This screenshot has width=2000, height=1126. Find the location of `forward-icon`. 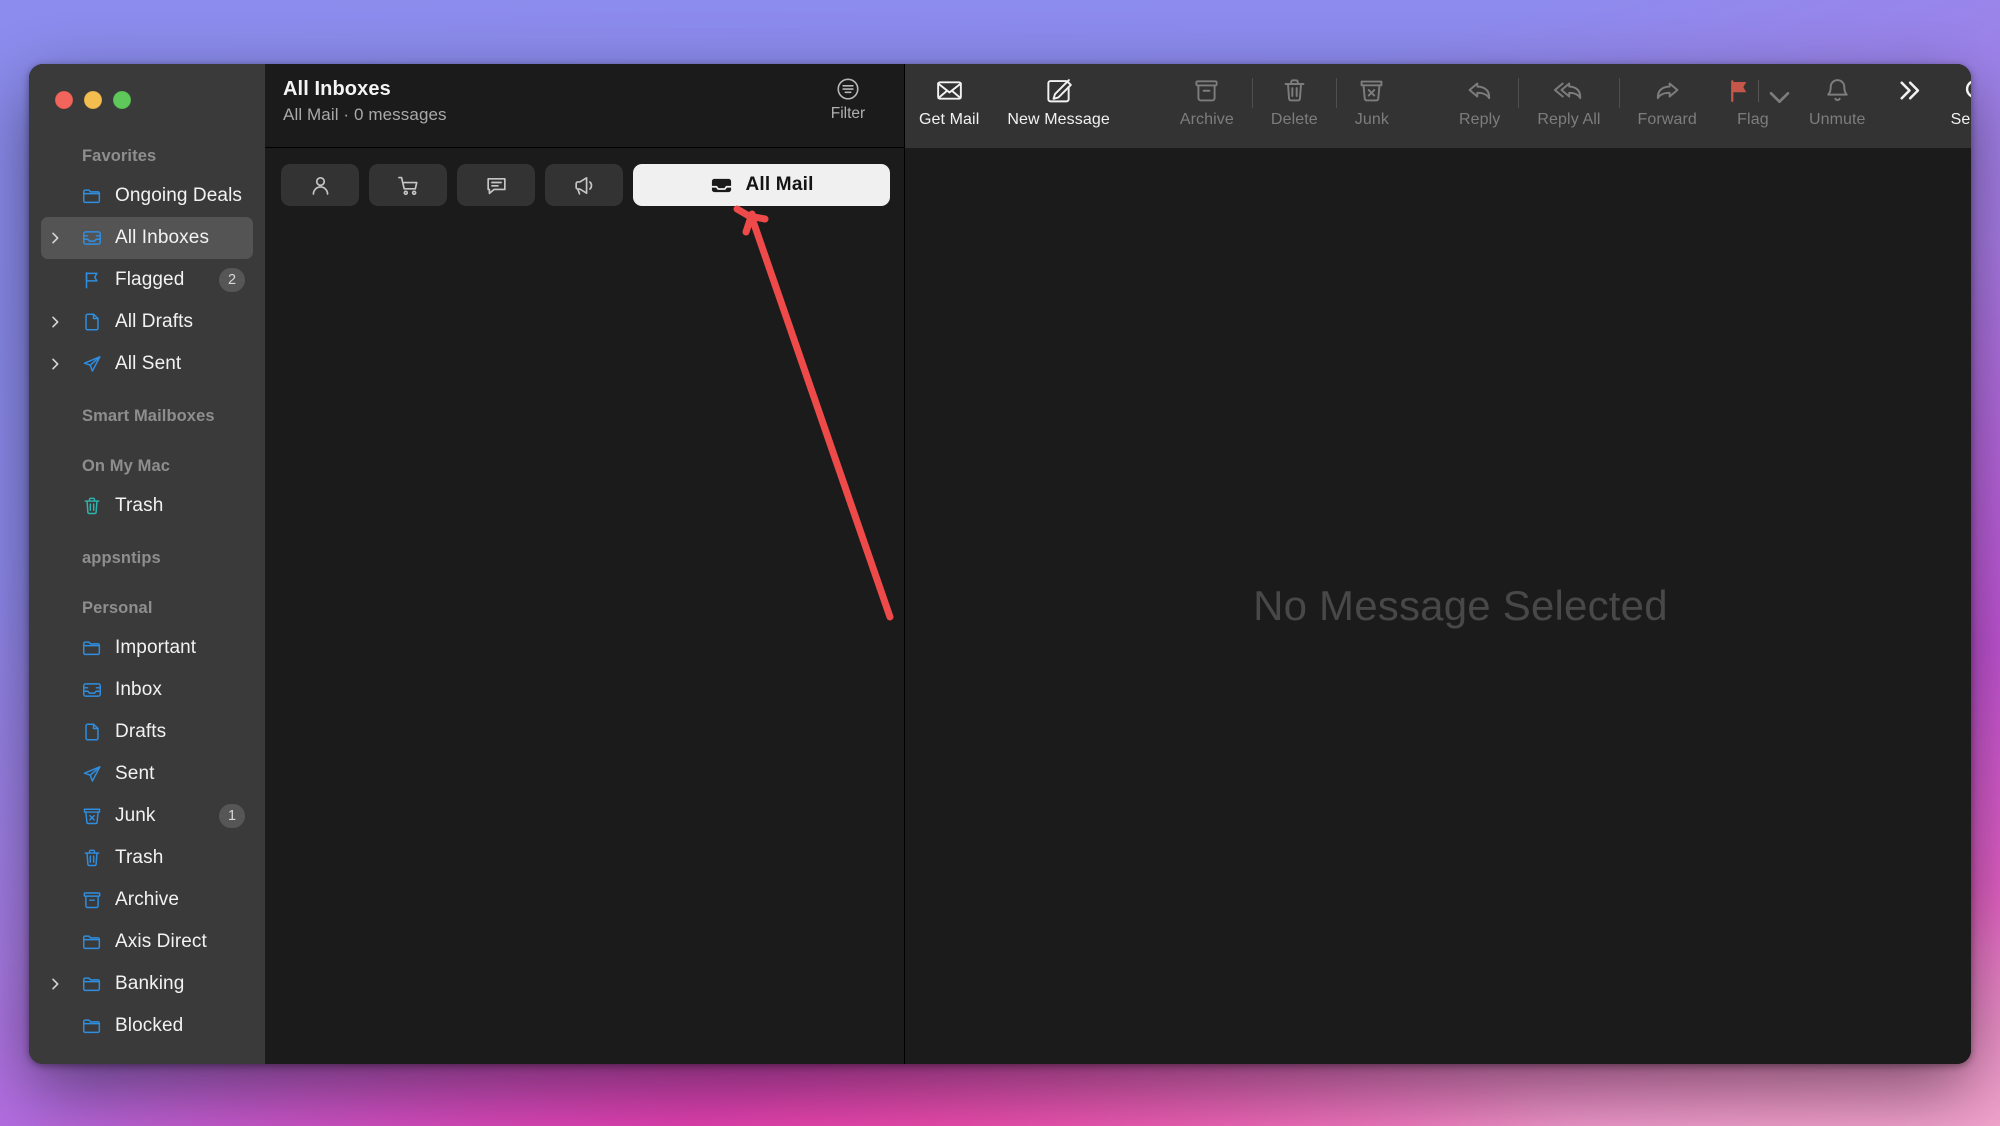

forward-icon is located at coordinates (1667, 90).